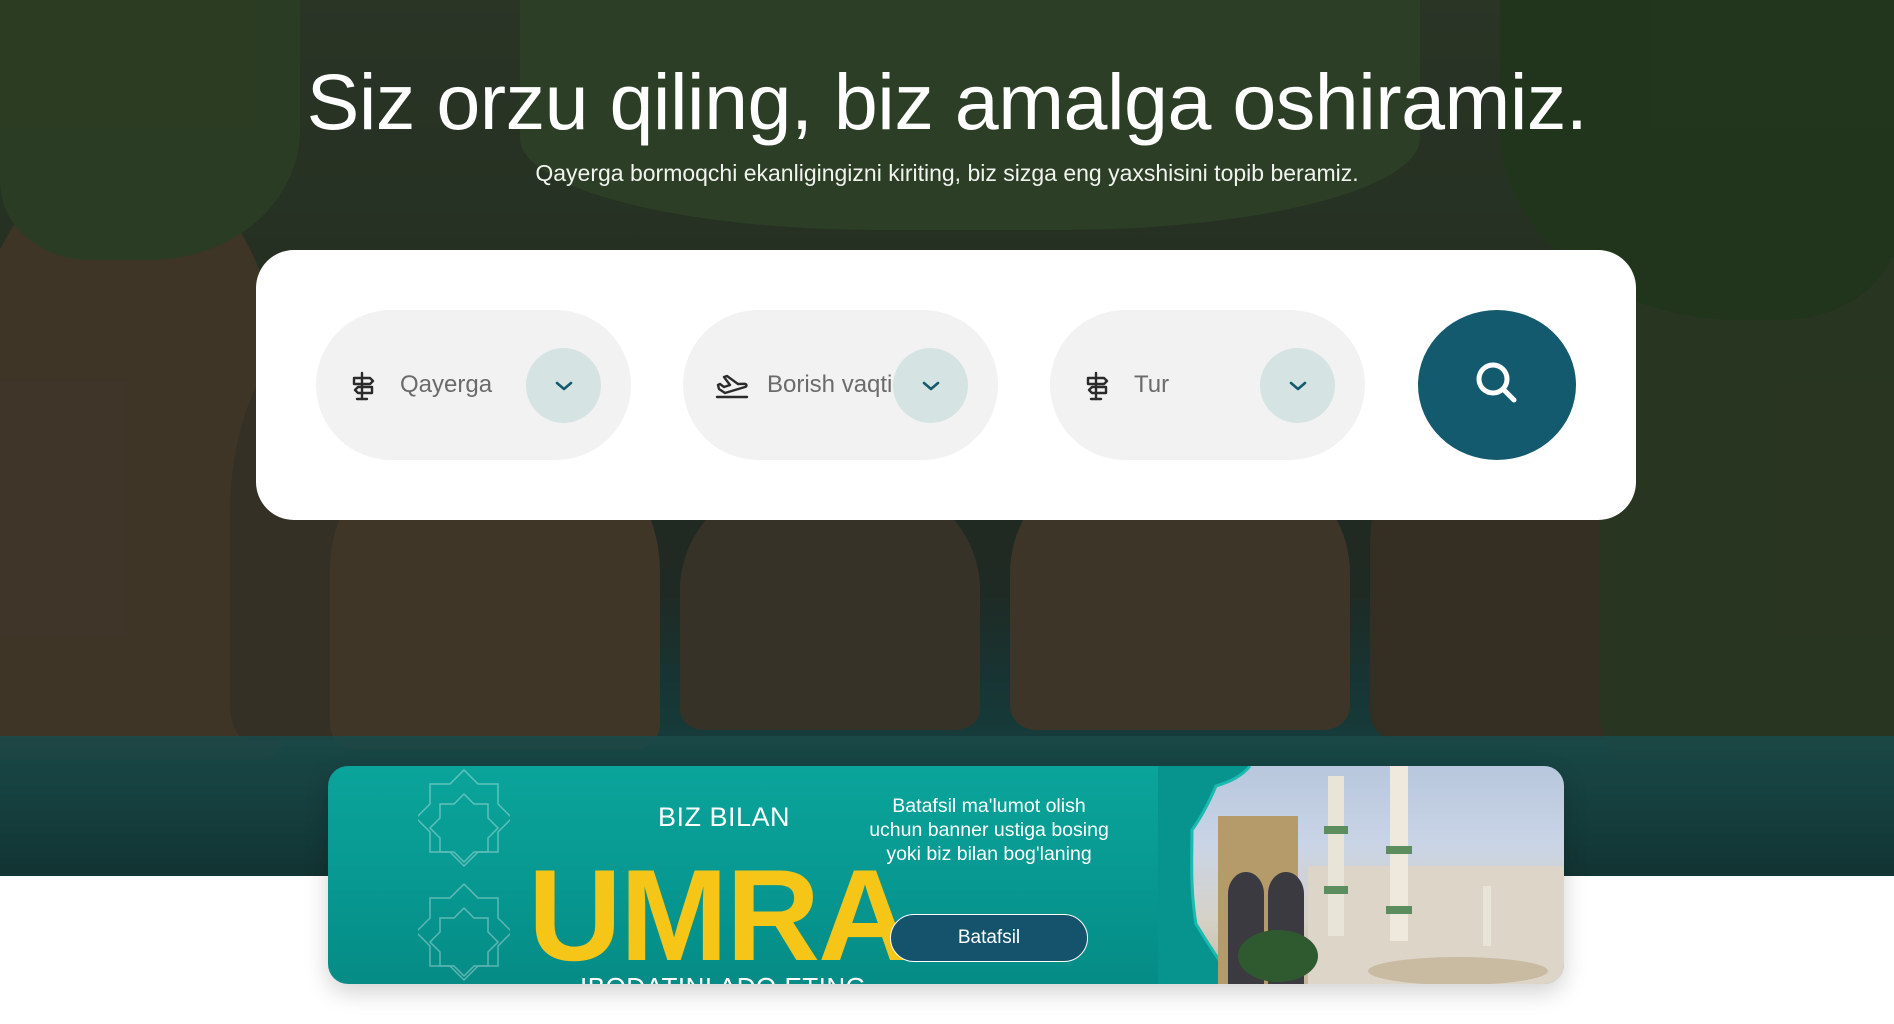  I want to click on tour-type-label: Tur, so click(1152, 384).